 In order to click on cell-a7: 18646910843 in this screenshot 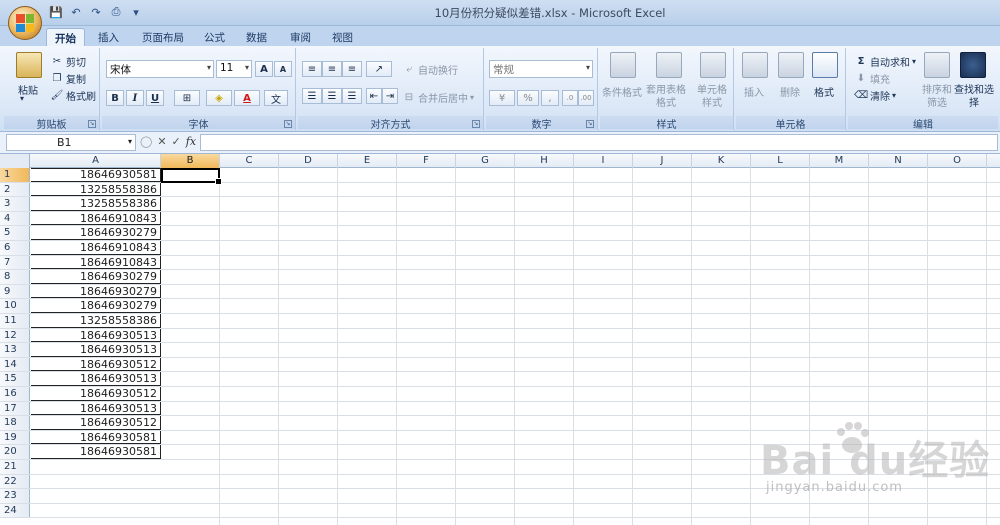, I will do `click(96, 262)`.